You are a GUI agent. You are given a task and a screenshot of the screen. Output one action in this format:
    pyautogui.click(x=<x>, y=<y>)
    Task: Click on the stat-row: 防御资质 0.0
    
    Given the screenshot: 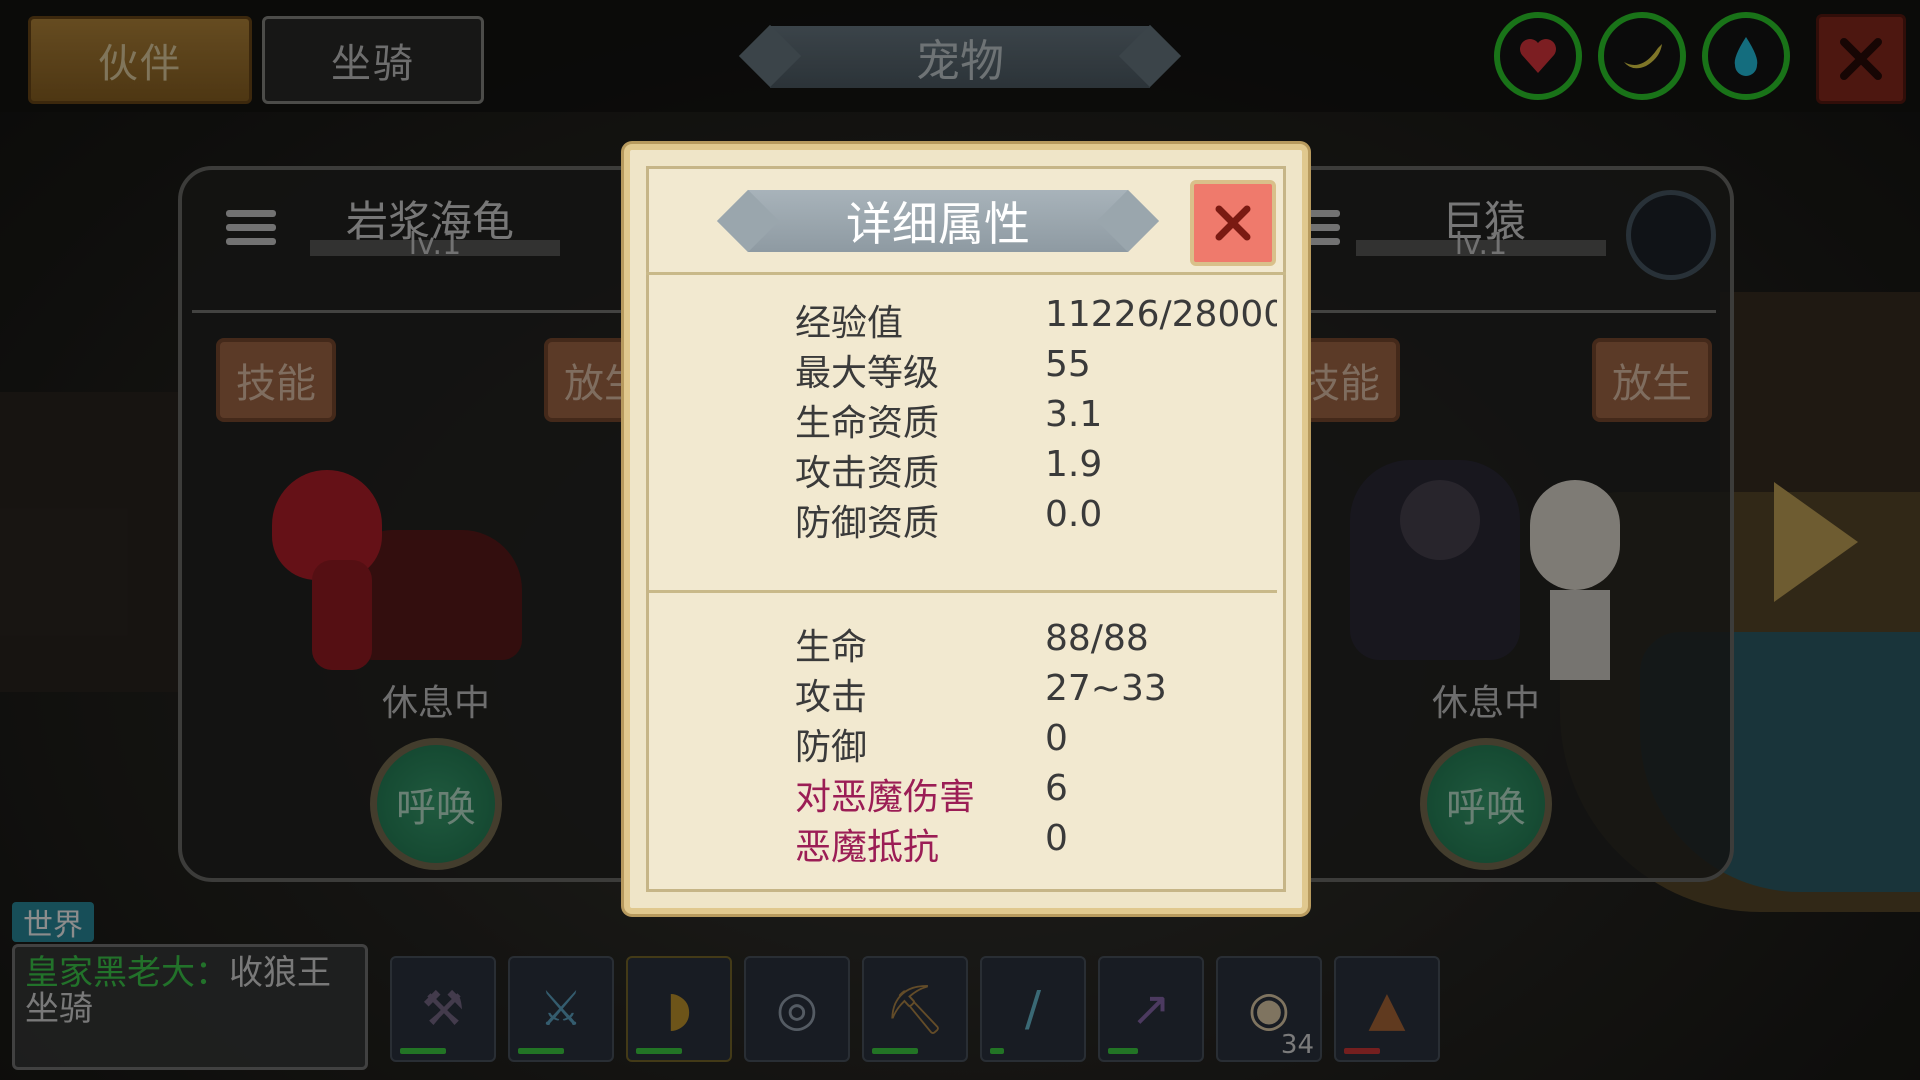 What is the action you would take?
    pyautogui.click(x=963, y=519)
    